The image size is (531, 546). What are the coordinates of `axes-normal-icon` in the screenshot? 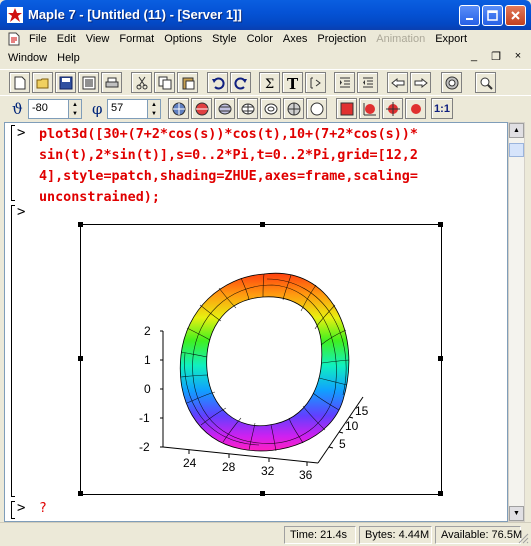 It's located at (392, 108).